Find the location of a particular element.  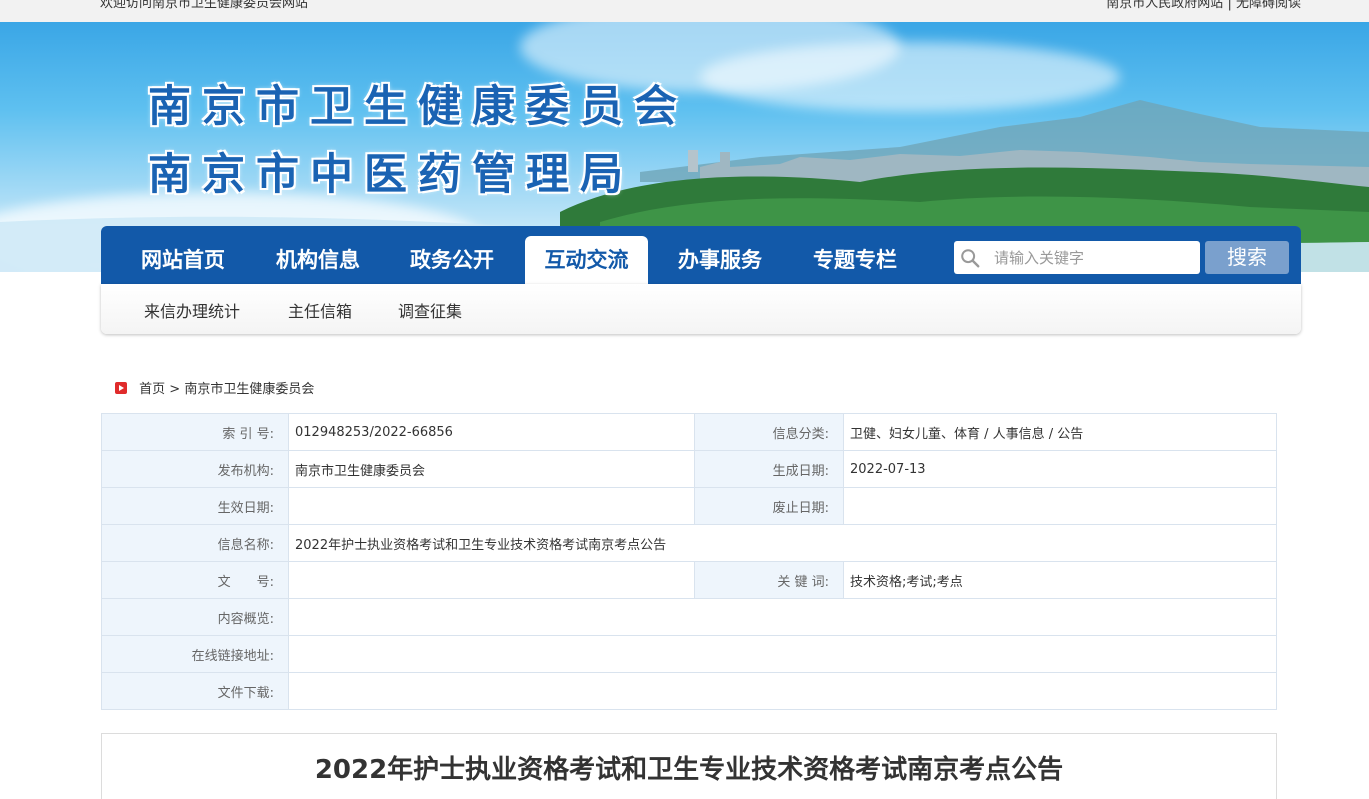

table-row: 信息名称: 2022年护士执业资格考试和卫生专业技术资格考试南京考点公告 is located at coordinates (689, 543).